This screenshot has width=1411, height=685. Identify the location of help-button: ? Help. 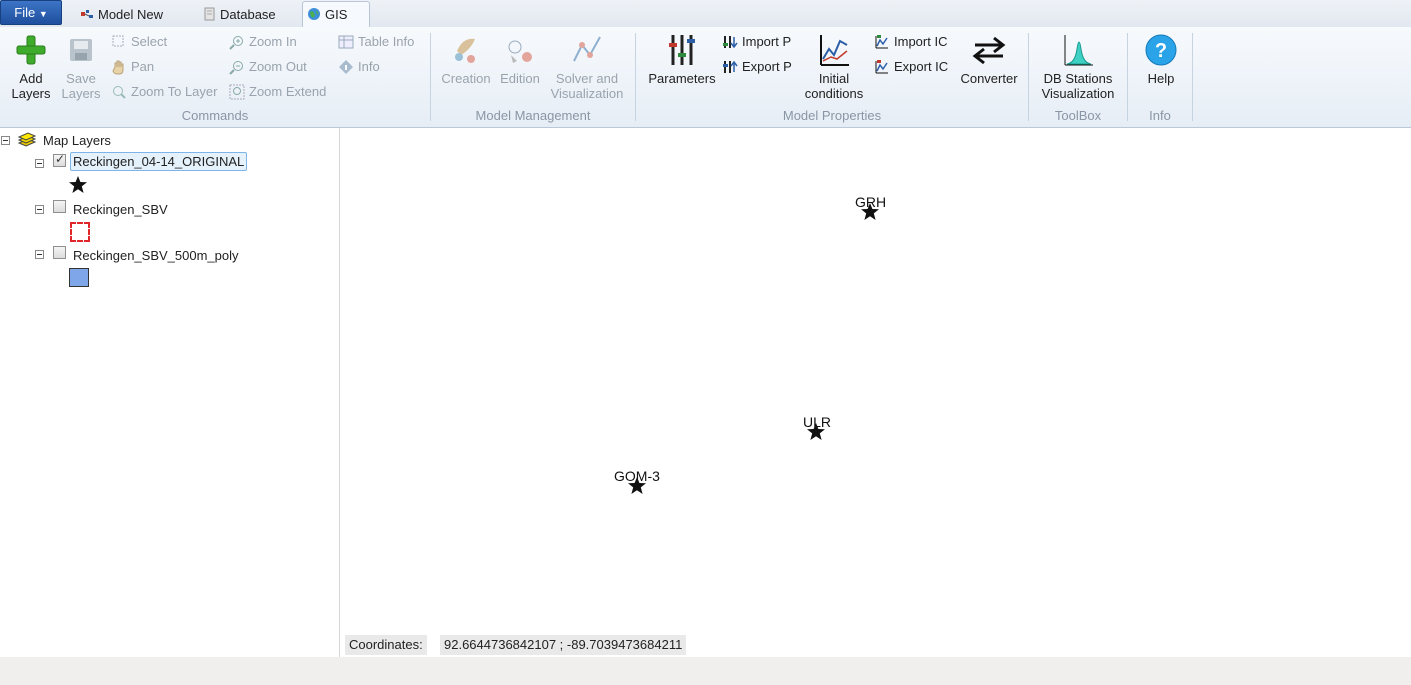
(1161, 58).